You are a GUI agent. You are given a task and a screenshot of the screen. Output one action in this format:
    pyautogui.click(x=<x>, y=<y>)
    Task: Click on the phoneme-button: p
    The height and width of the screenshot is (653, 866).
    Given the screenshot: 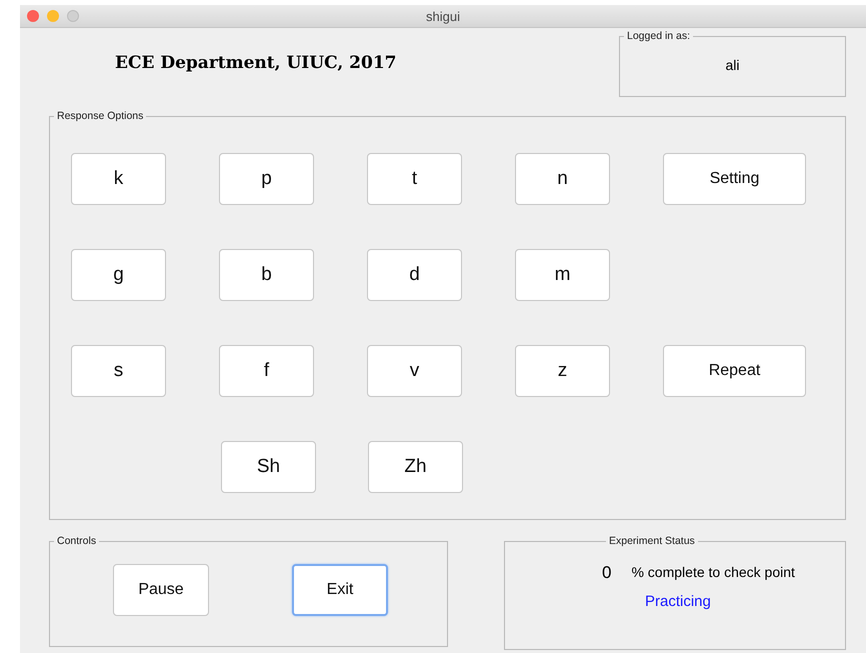 What is the action you would take?
    pyautogui.click(x=266, y=179)
    